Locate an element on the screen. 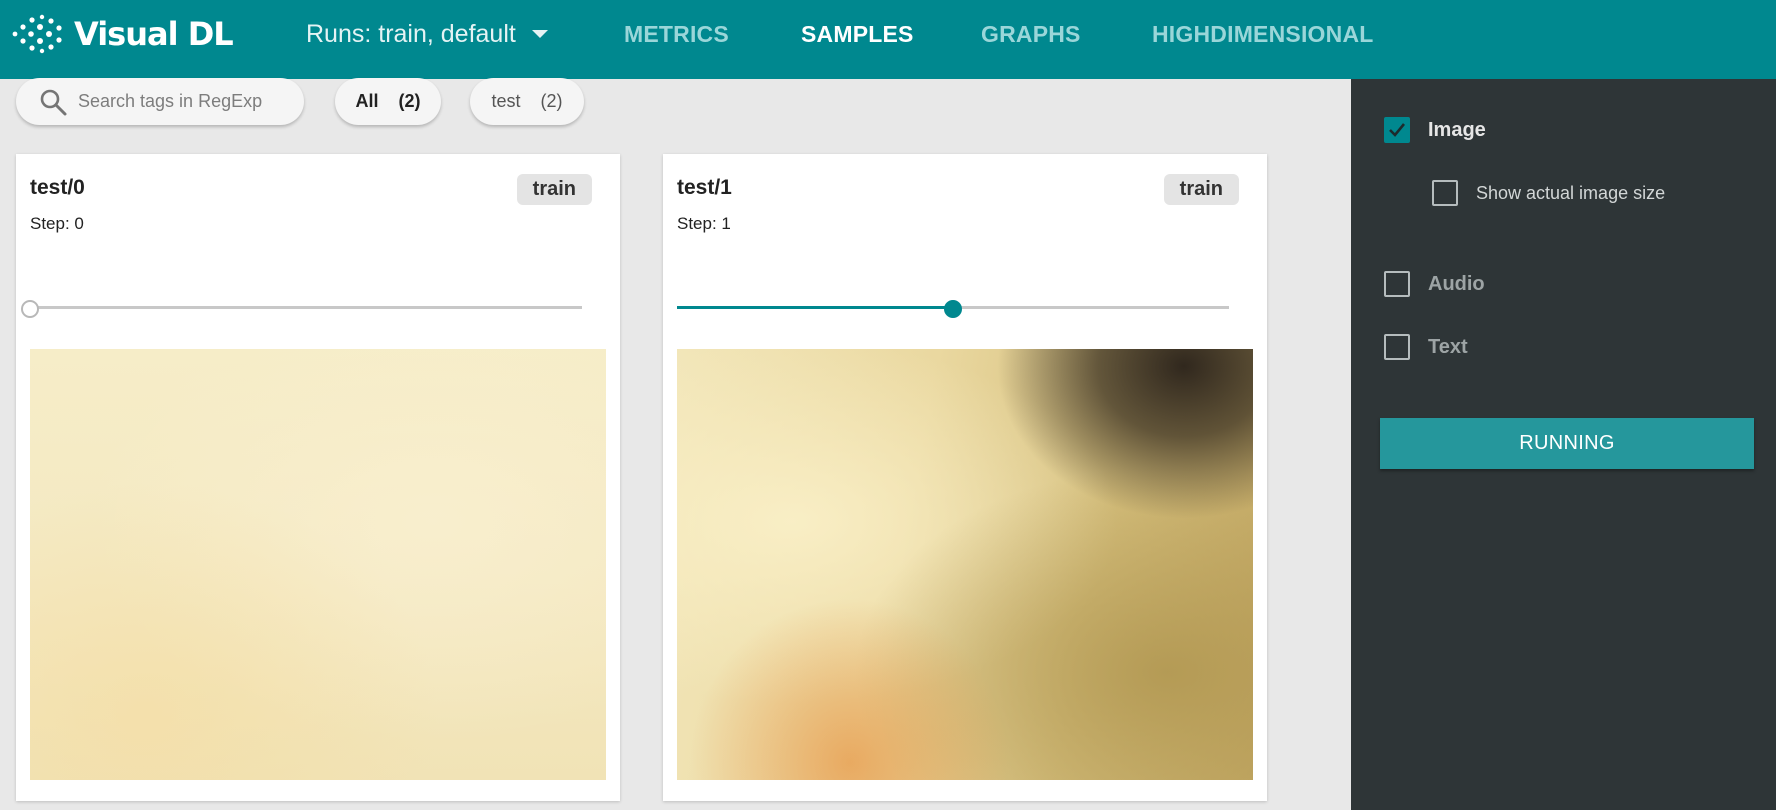 This screenshot has width=1776, height=810. show-actual-size-label: Show actual image size is located at coordinates (1571, 192).